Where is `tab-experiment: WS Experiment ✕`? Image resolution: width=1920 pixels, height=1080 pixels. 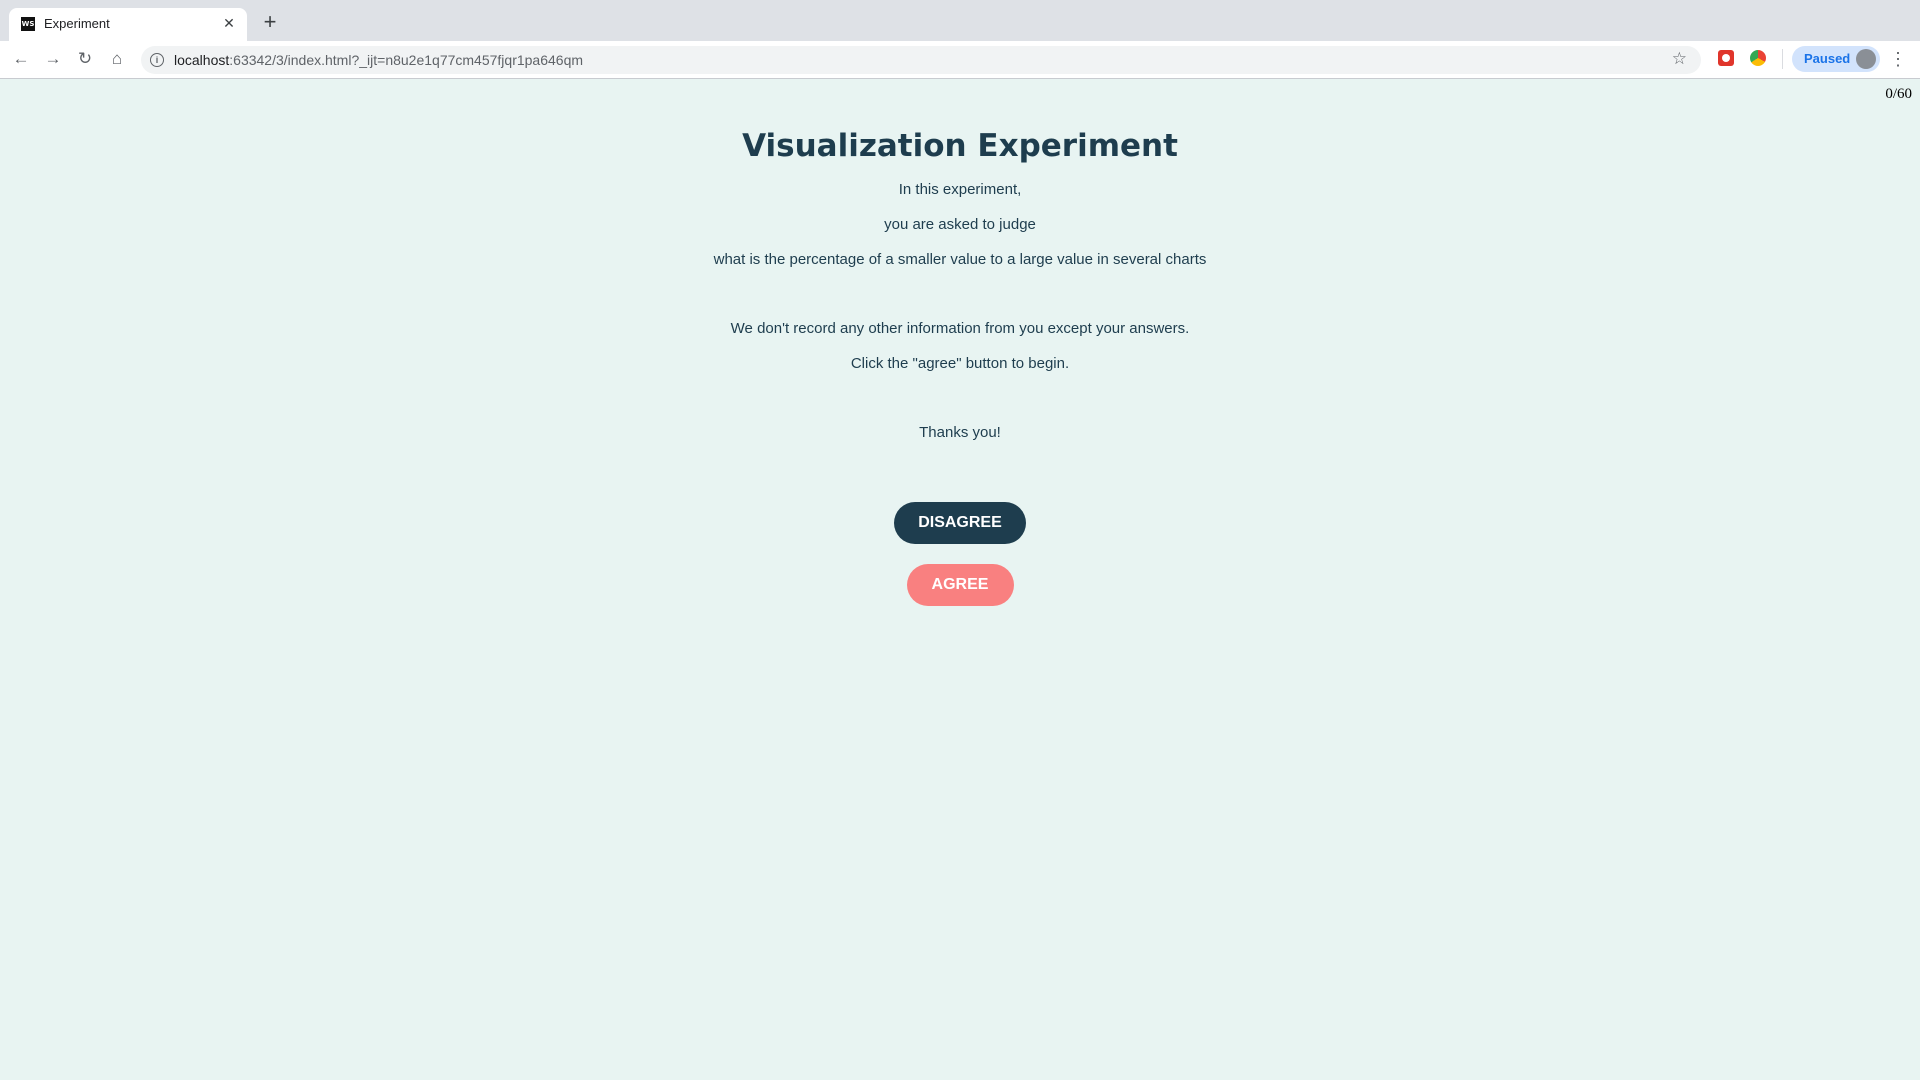 tab-experiment: WS Experiment ✕ is located at coordinates (128, 24).